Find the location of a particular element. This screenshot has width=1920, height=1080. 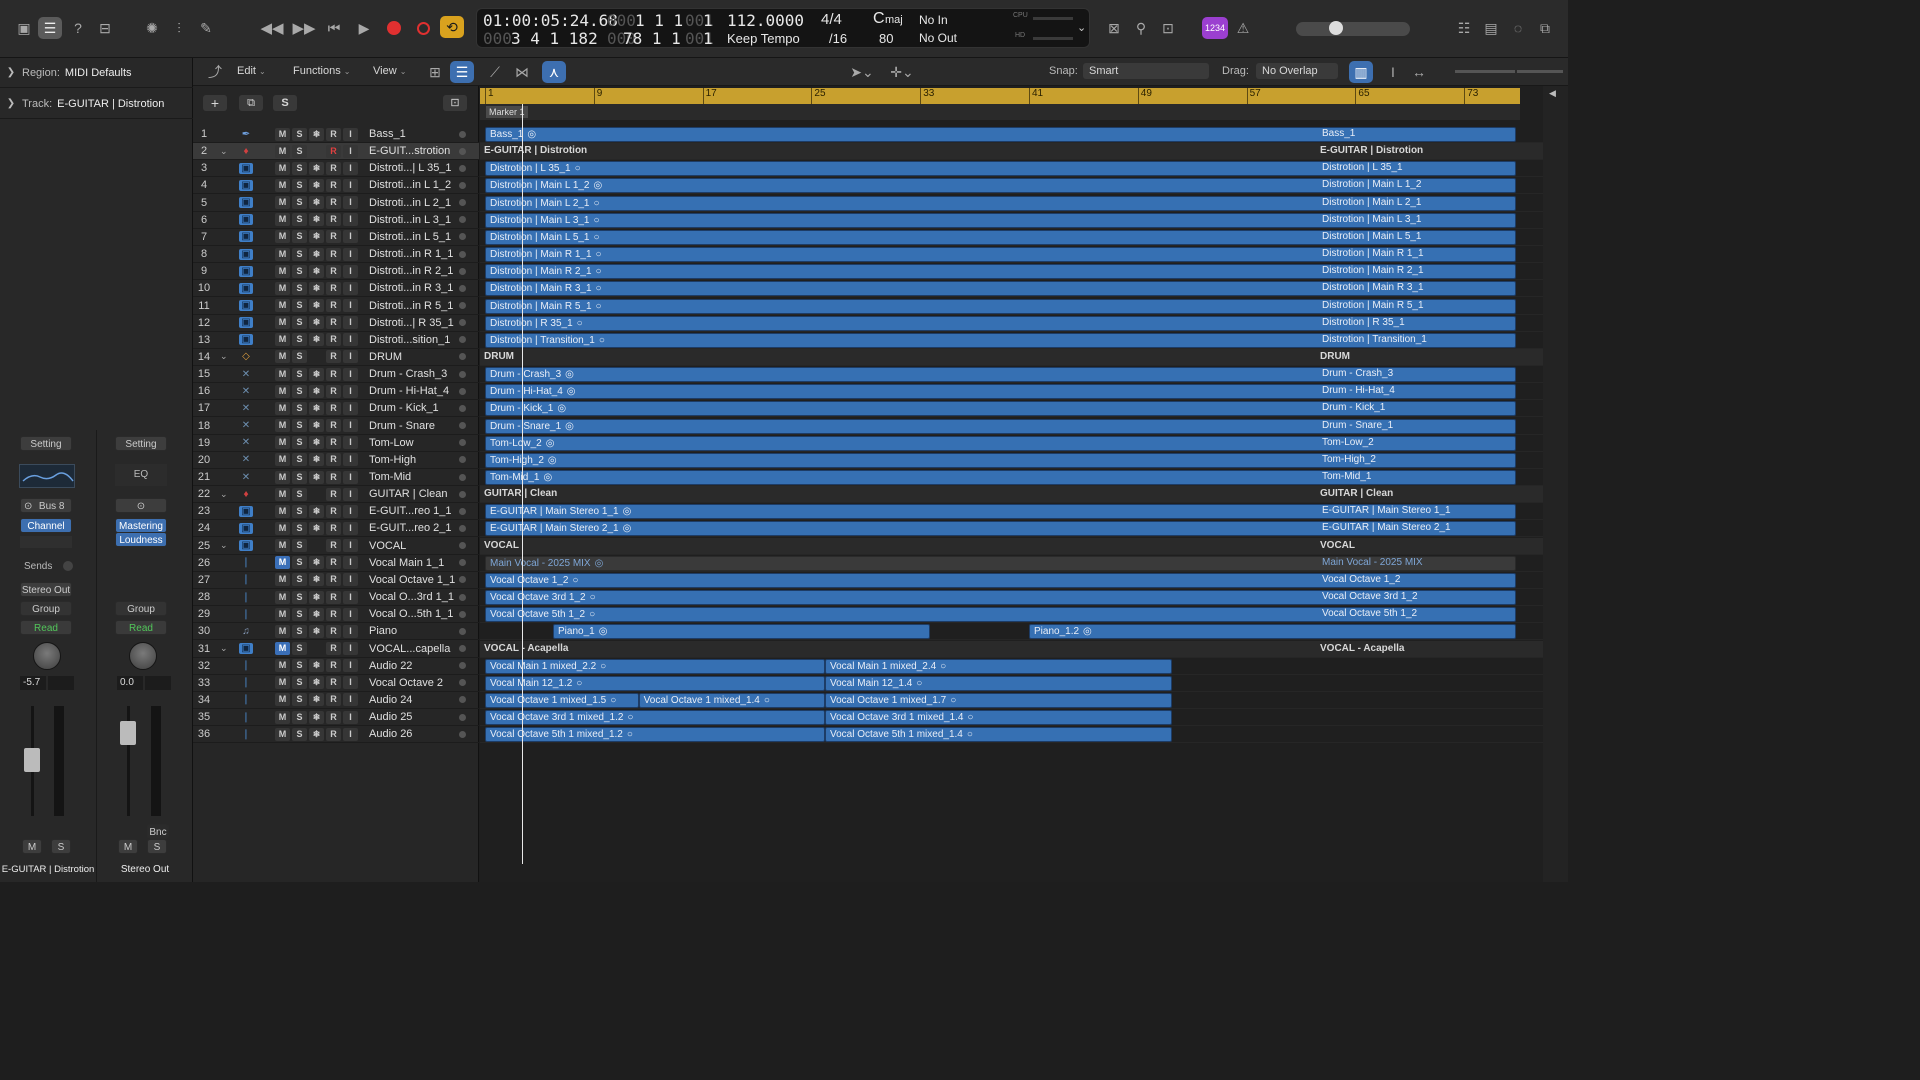

track-row: 22 ⌄ ♦ M S R I GUITAR | Clean is located at coordinates (336, 495).